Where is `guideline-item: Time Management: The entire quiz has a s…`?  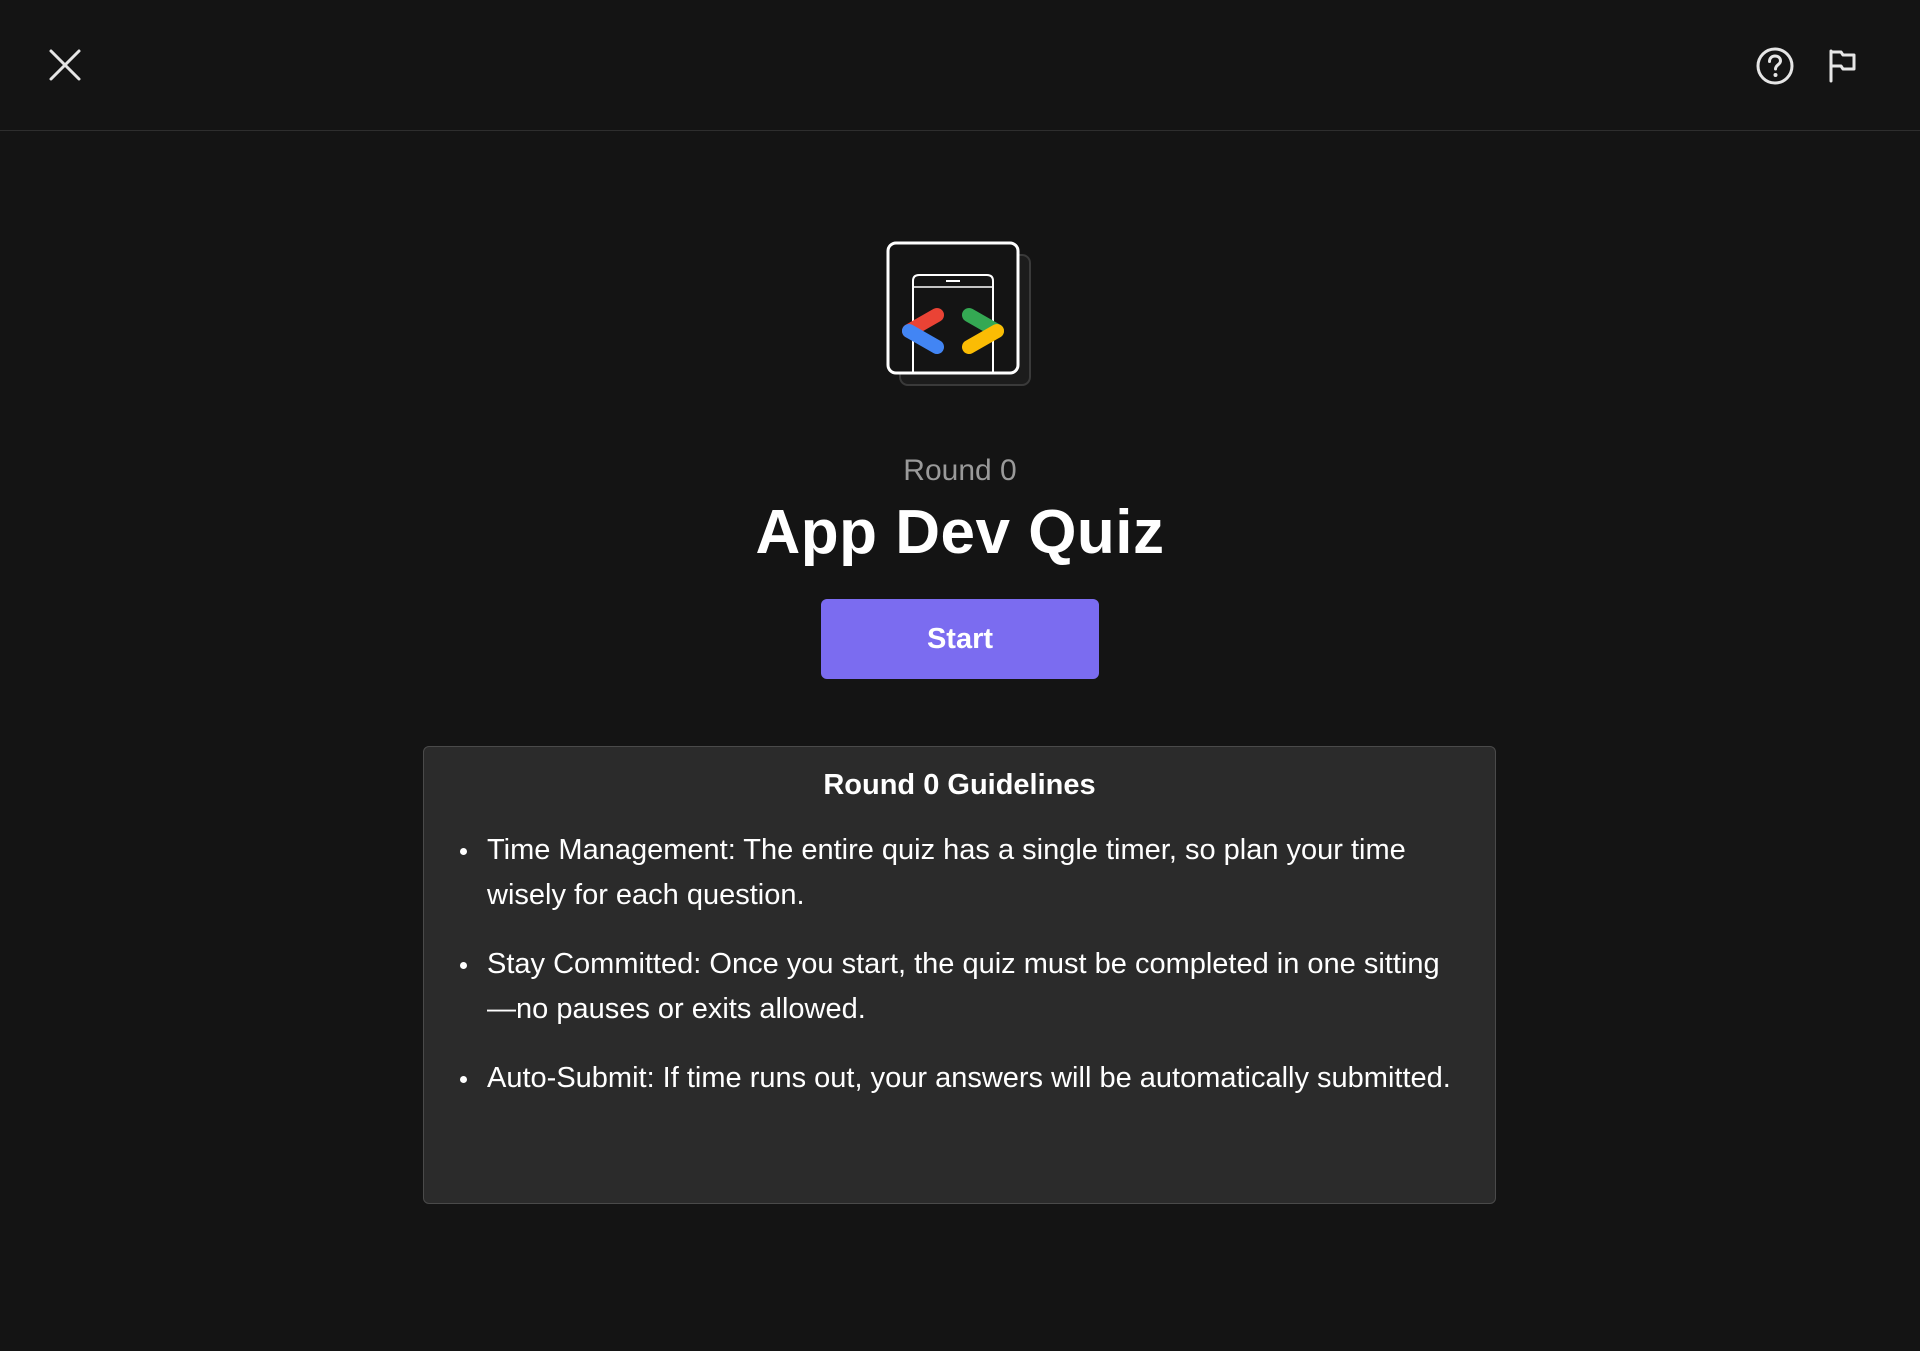
guideline-item: Time Management: The entire quiz has a s… is located at coordinates (957, 873).